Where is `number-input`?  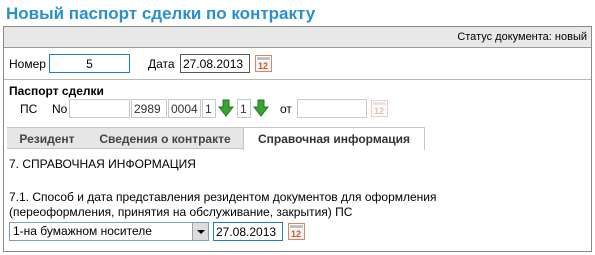 number-input is located at coordinates (89, 63).